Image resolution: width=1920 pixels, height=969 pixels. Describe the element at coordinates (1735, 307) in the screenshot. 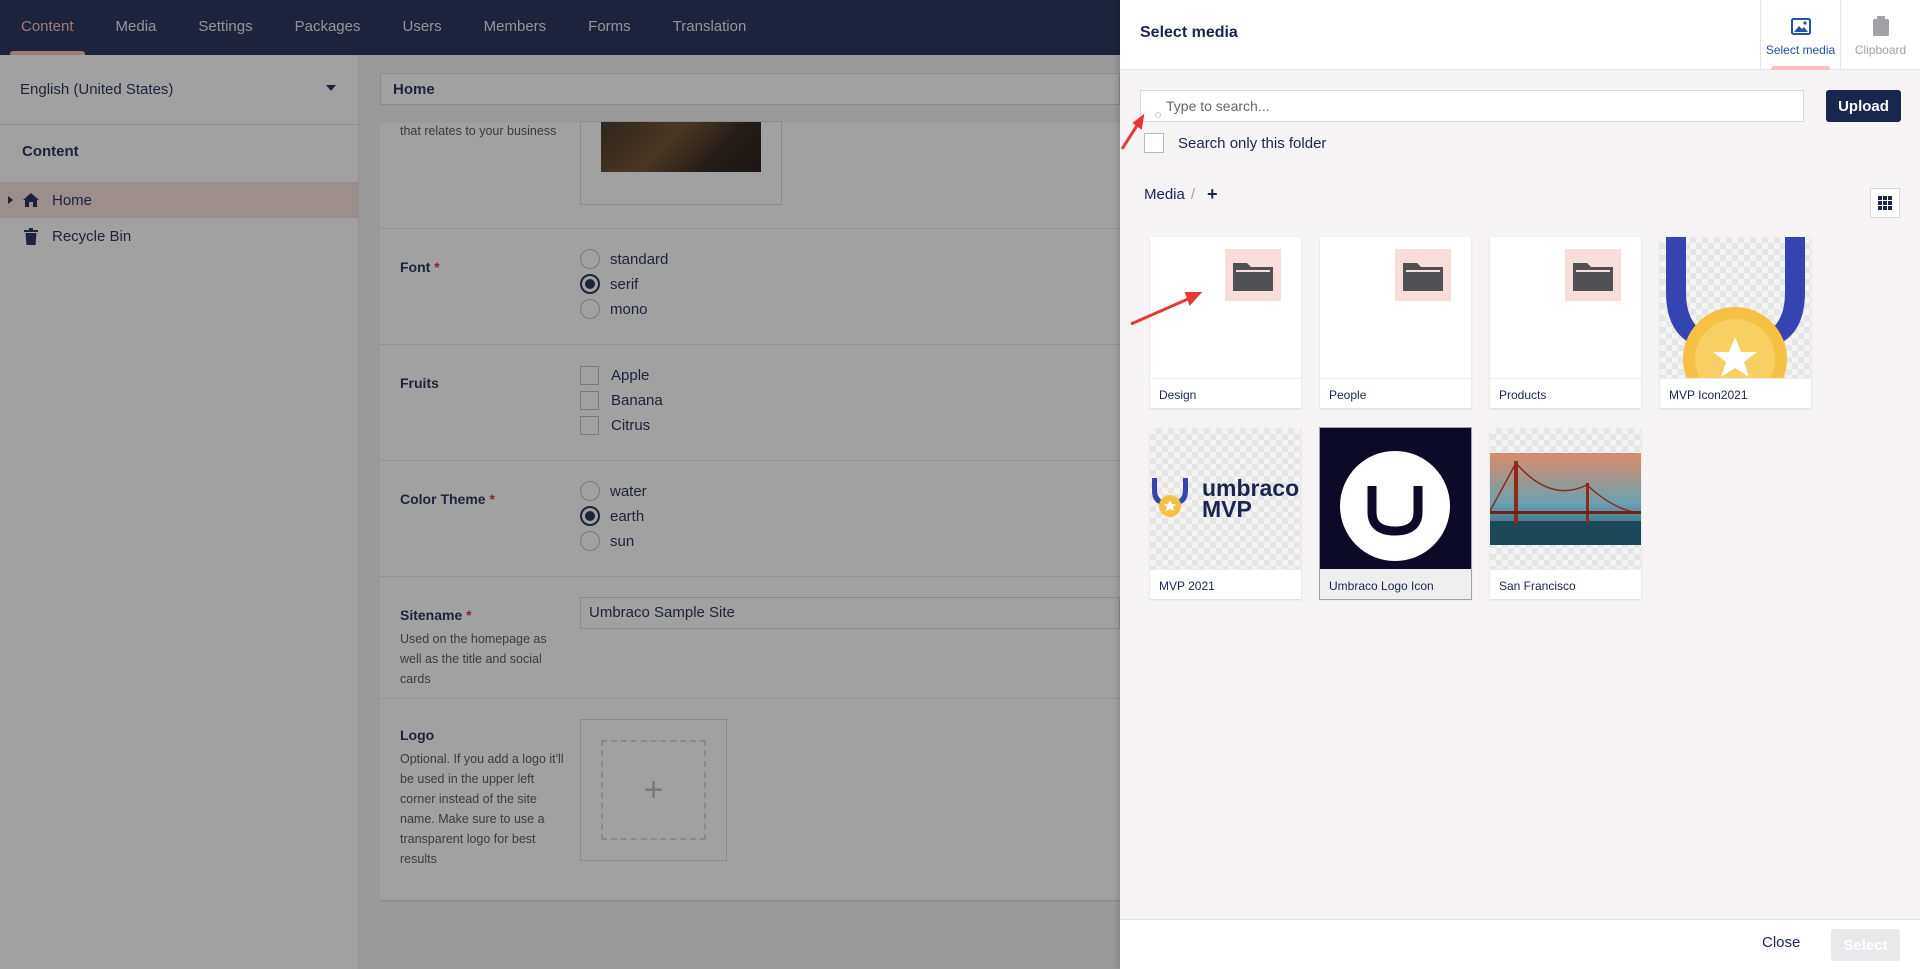

I see `mvp-medal-image` at that location.